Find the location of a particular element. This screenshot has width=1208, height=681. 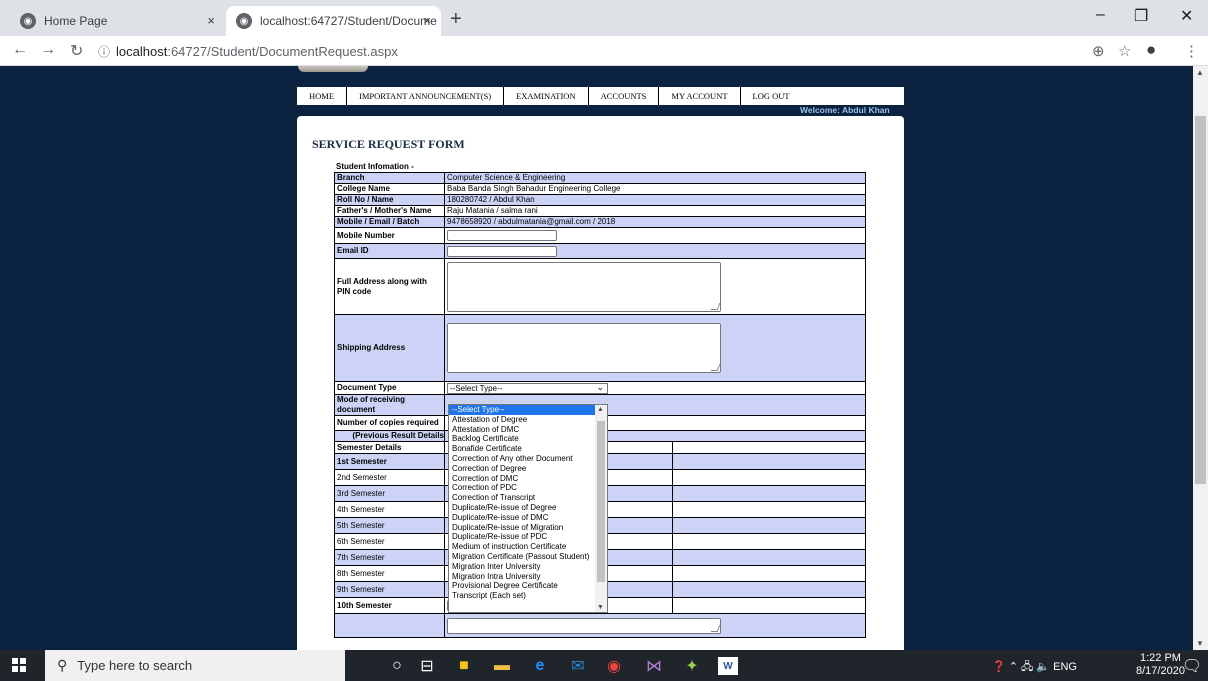

dropdown-option: Provisional Degree Certificate is located at coordinates (528, 586).